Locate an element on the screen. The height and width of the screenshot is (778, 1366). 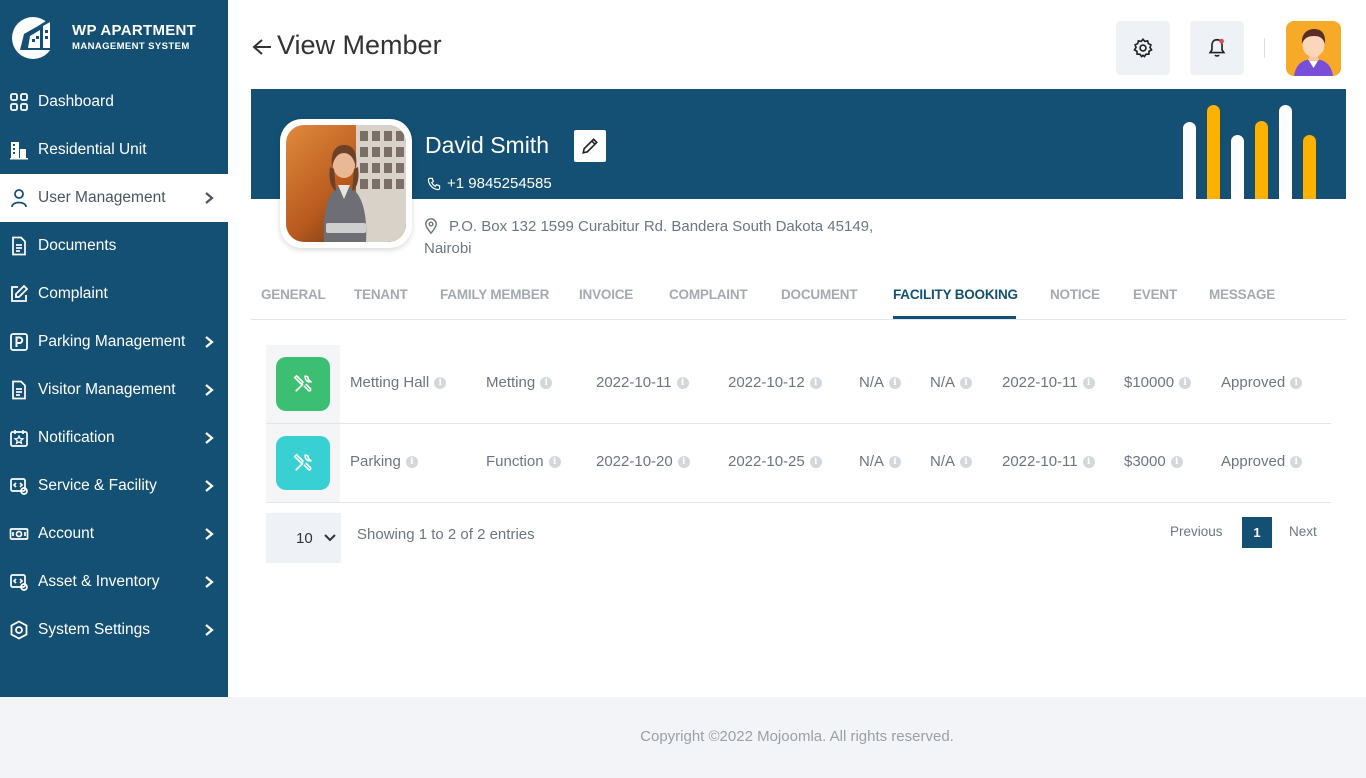
start-date-cell: 2022-10-20 i is located at coordinates (643, 461).